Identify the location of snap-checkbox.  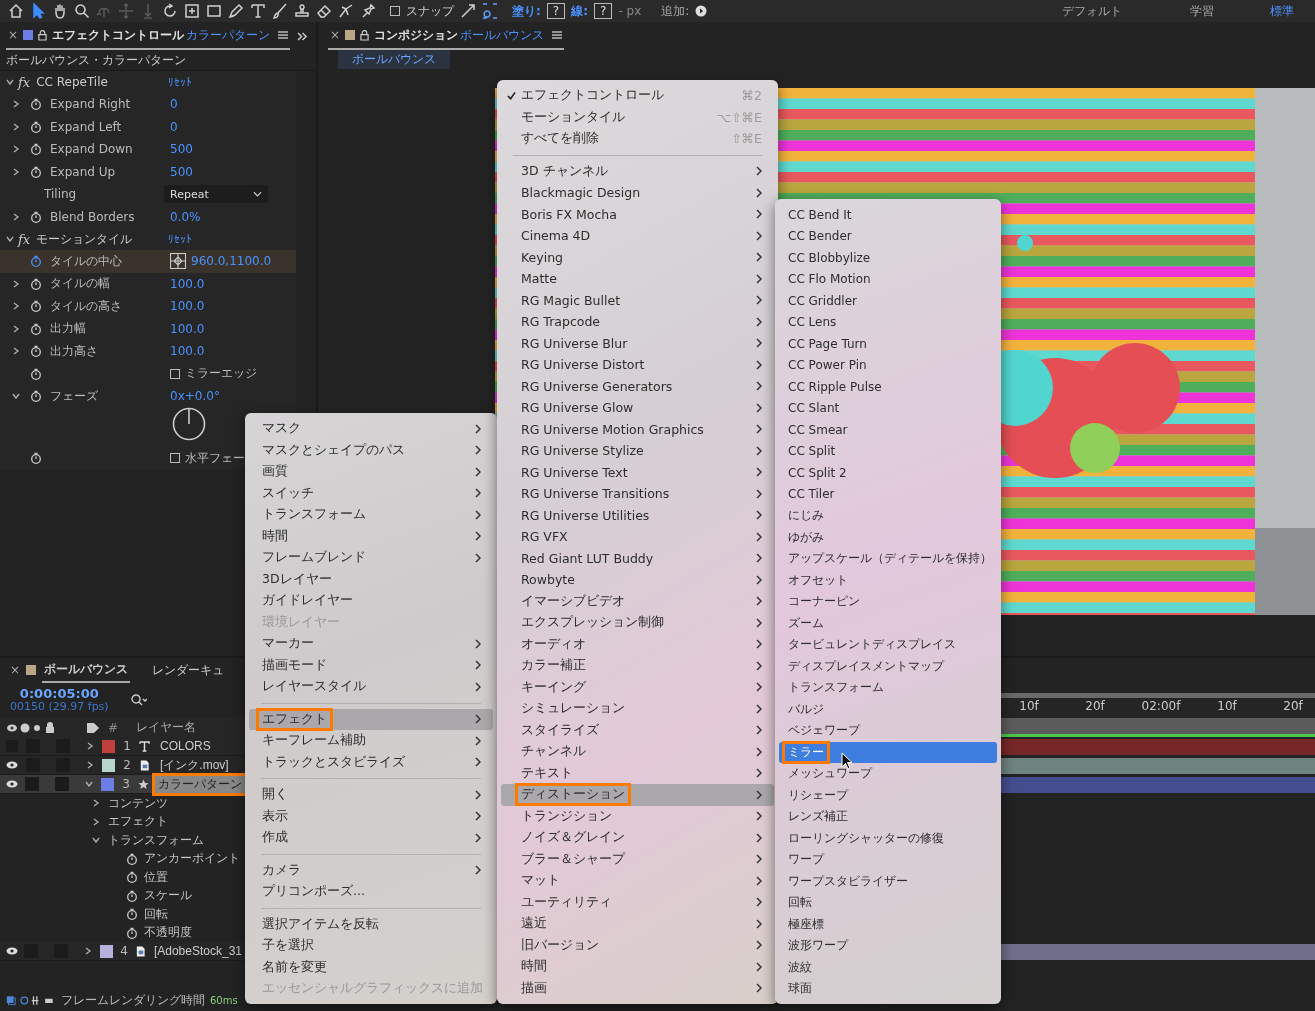
(395, 11).